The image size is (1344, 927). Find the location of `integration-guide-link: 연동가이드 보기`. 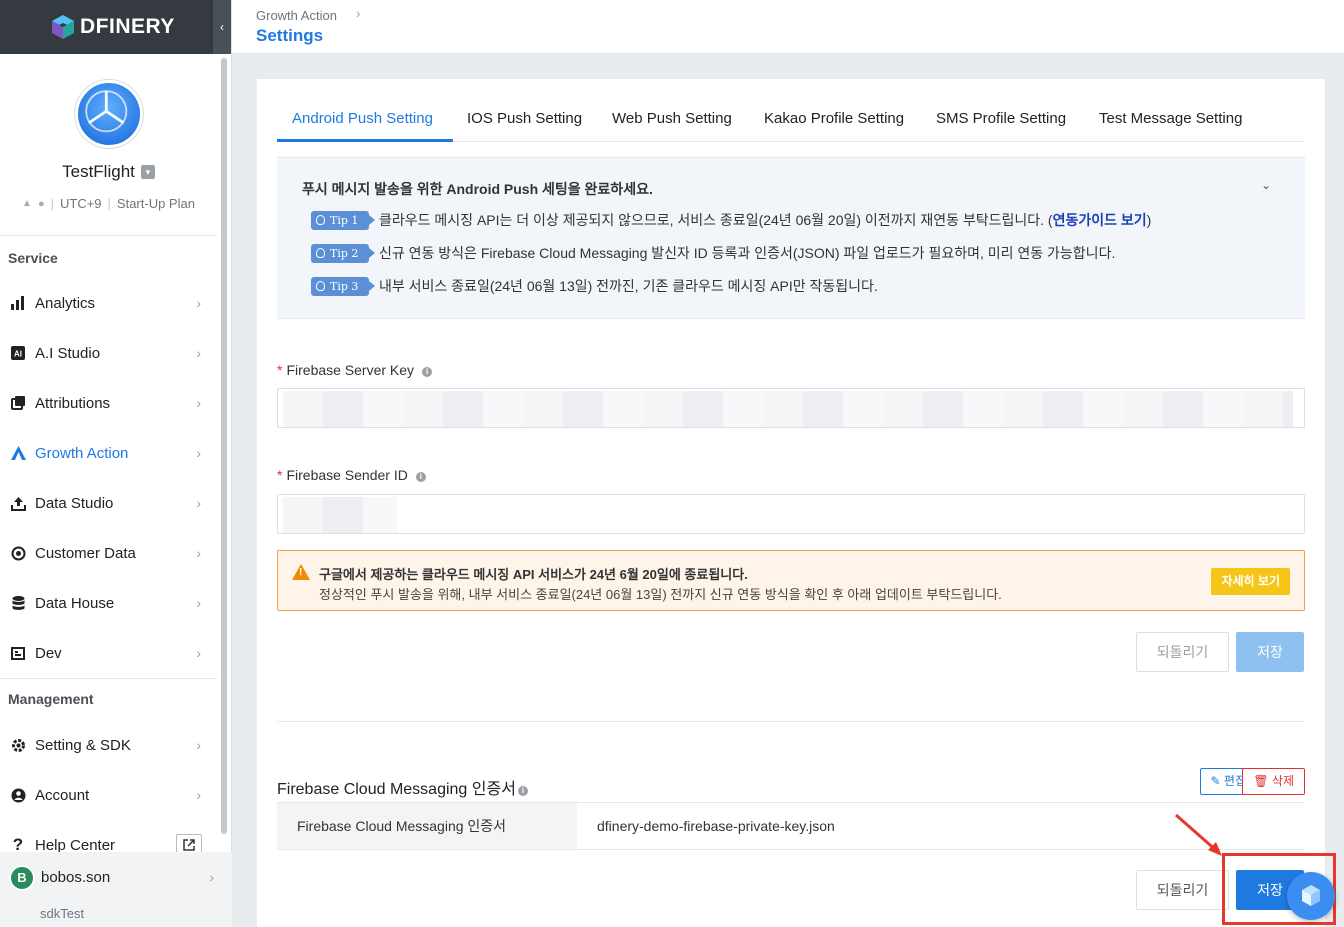

integration-guide-link: 연동가이드 보기 is located at coordinates (1100, 220).